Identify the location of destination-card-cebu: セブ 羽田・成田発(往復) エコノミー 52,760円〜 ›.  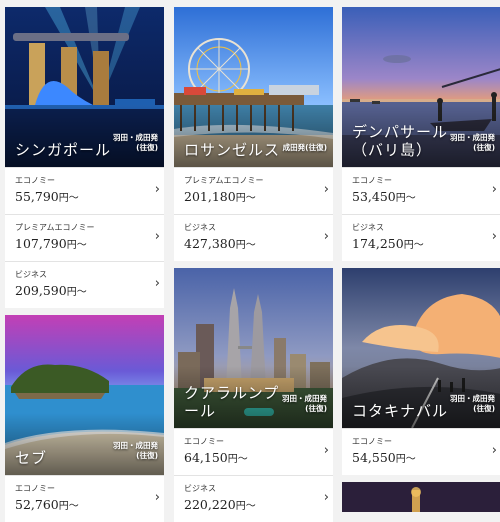
(84, 418).